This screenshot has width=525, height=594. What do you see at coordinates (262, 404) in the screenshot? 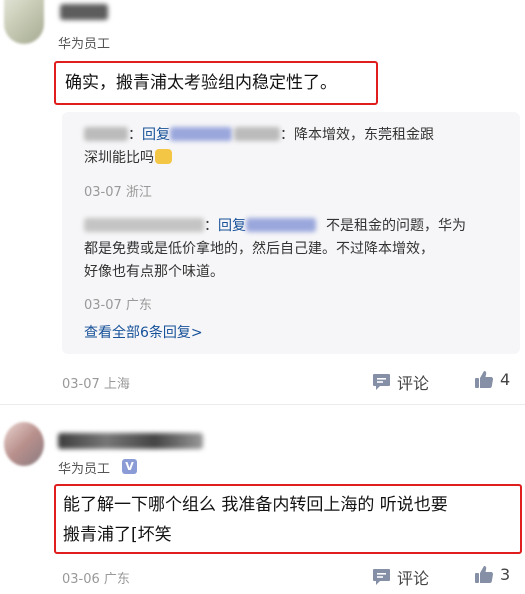
I see `divider` at bounding box center [262, 404].